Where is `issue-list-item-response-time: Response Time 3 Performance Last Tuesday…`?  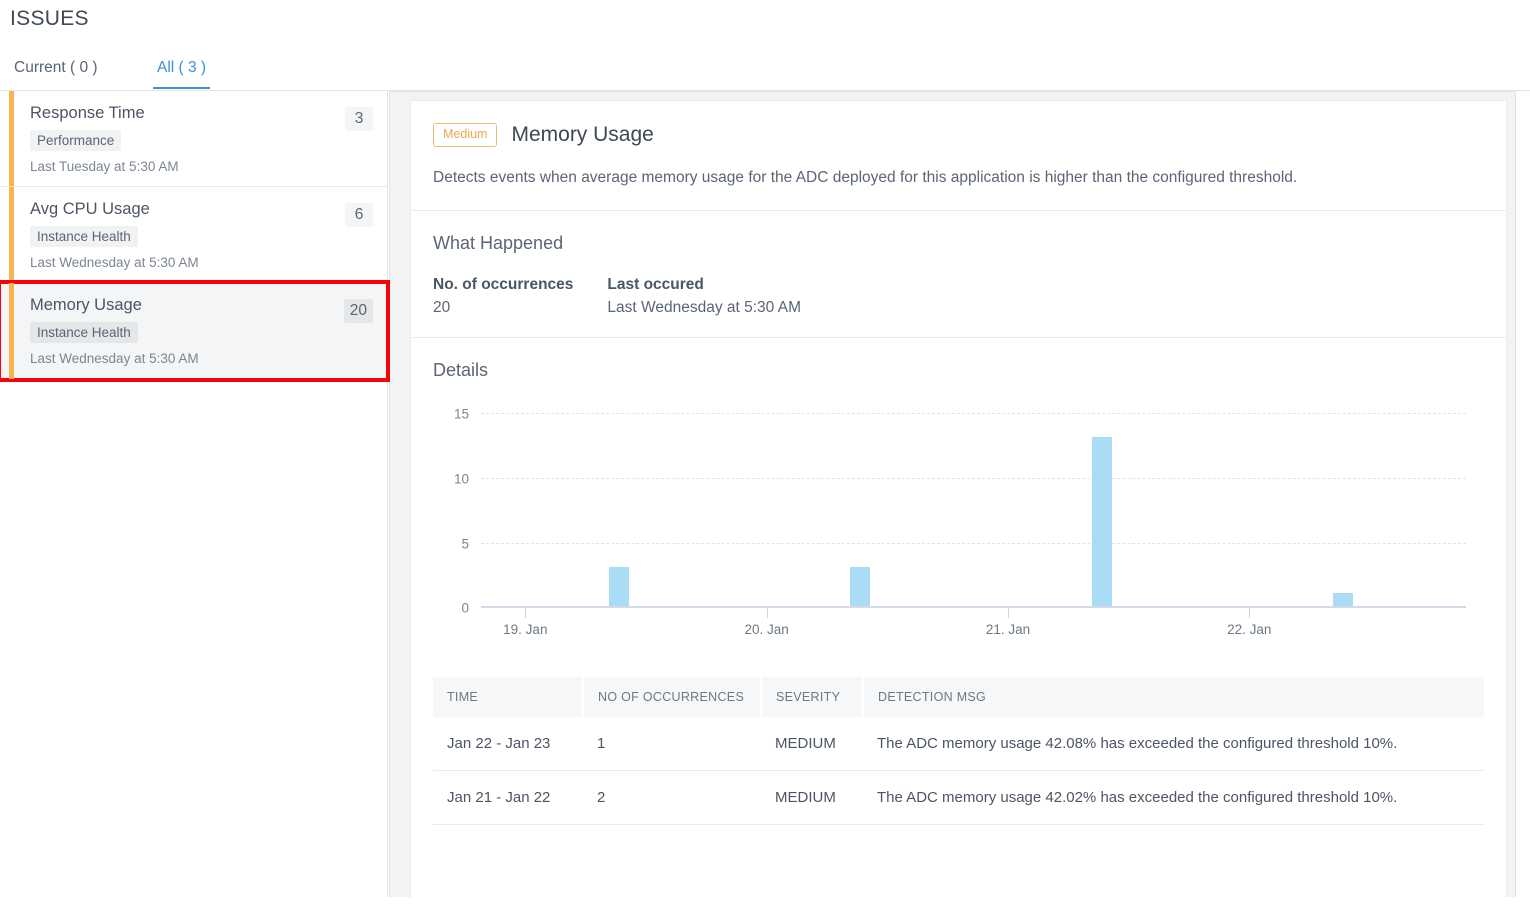
issue-list-item-response-time: Response Time 3 Performance Last Tuesday… is located at coordinates (193, 139).